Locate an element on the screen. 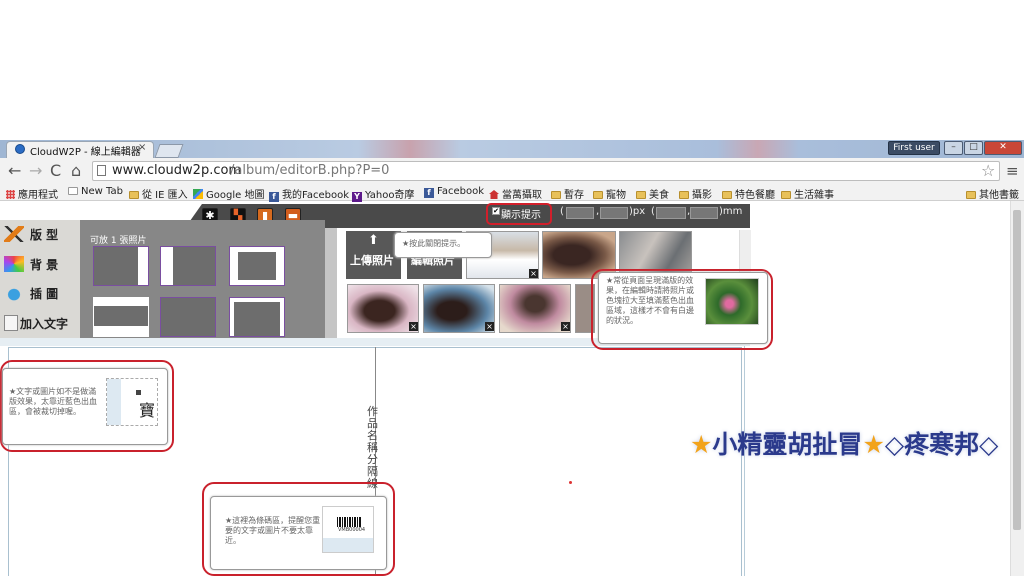 The image size is (1024, 576). bookmark-temp: 暫存 is located at coordinates (567, 193).